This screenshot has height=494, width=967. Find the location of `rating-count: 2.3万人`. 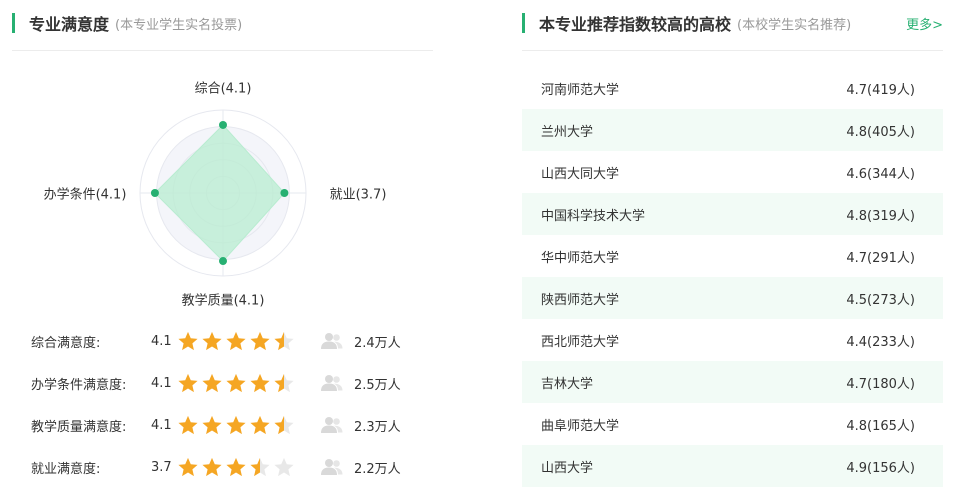

rating-count: 2.3万人 is located at coordinates (377, 427).